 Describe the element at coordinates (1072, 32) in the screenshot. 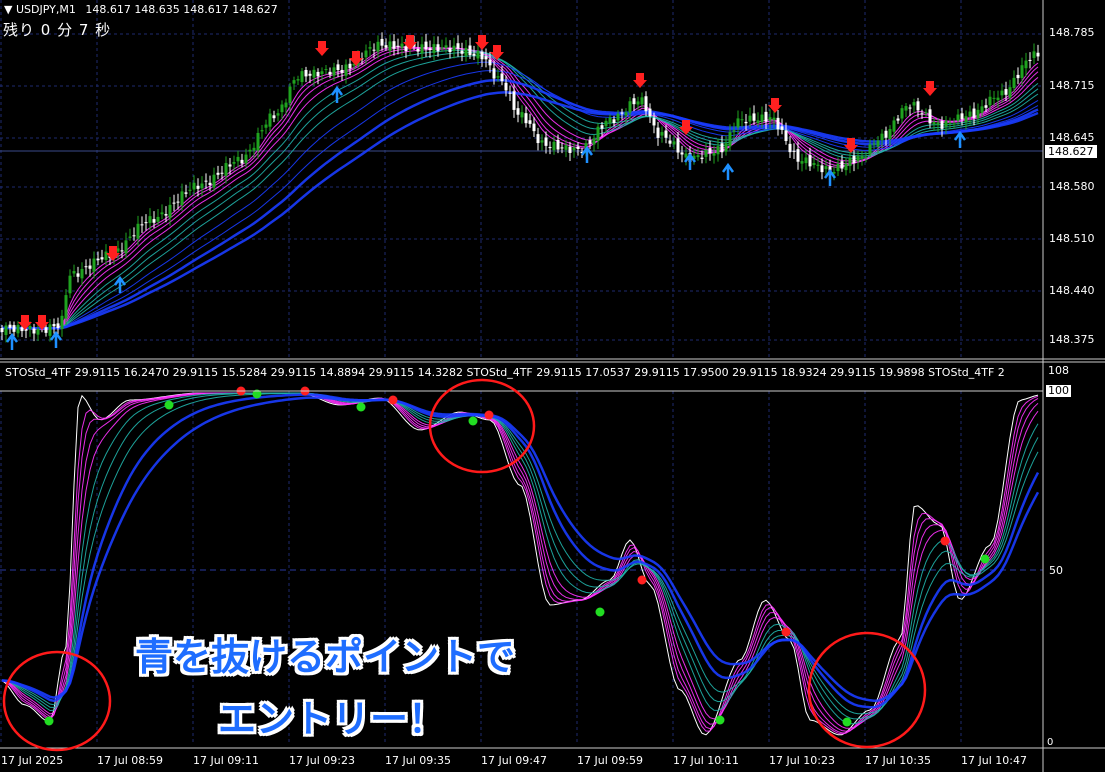

I see `price-tick: 148.785` at that location.